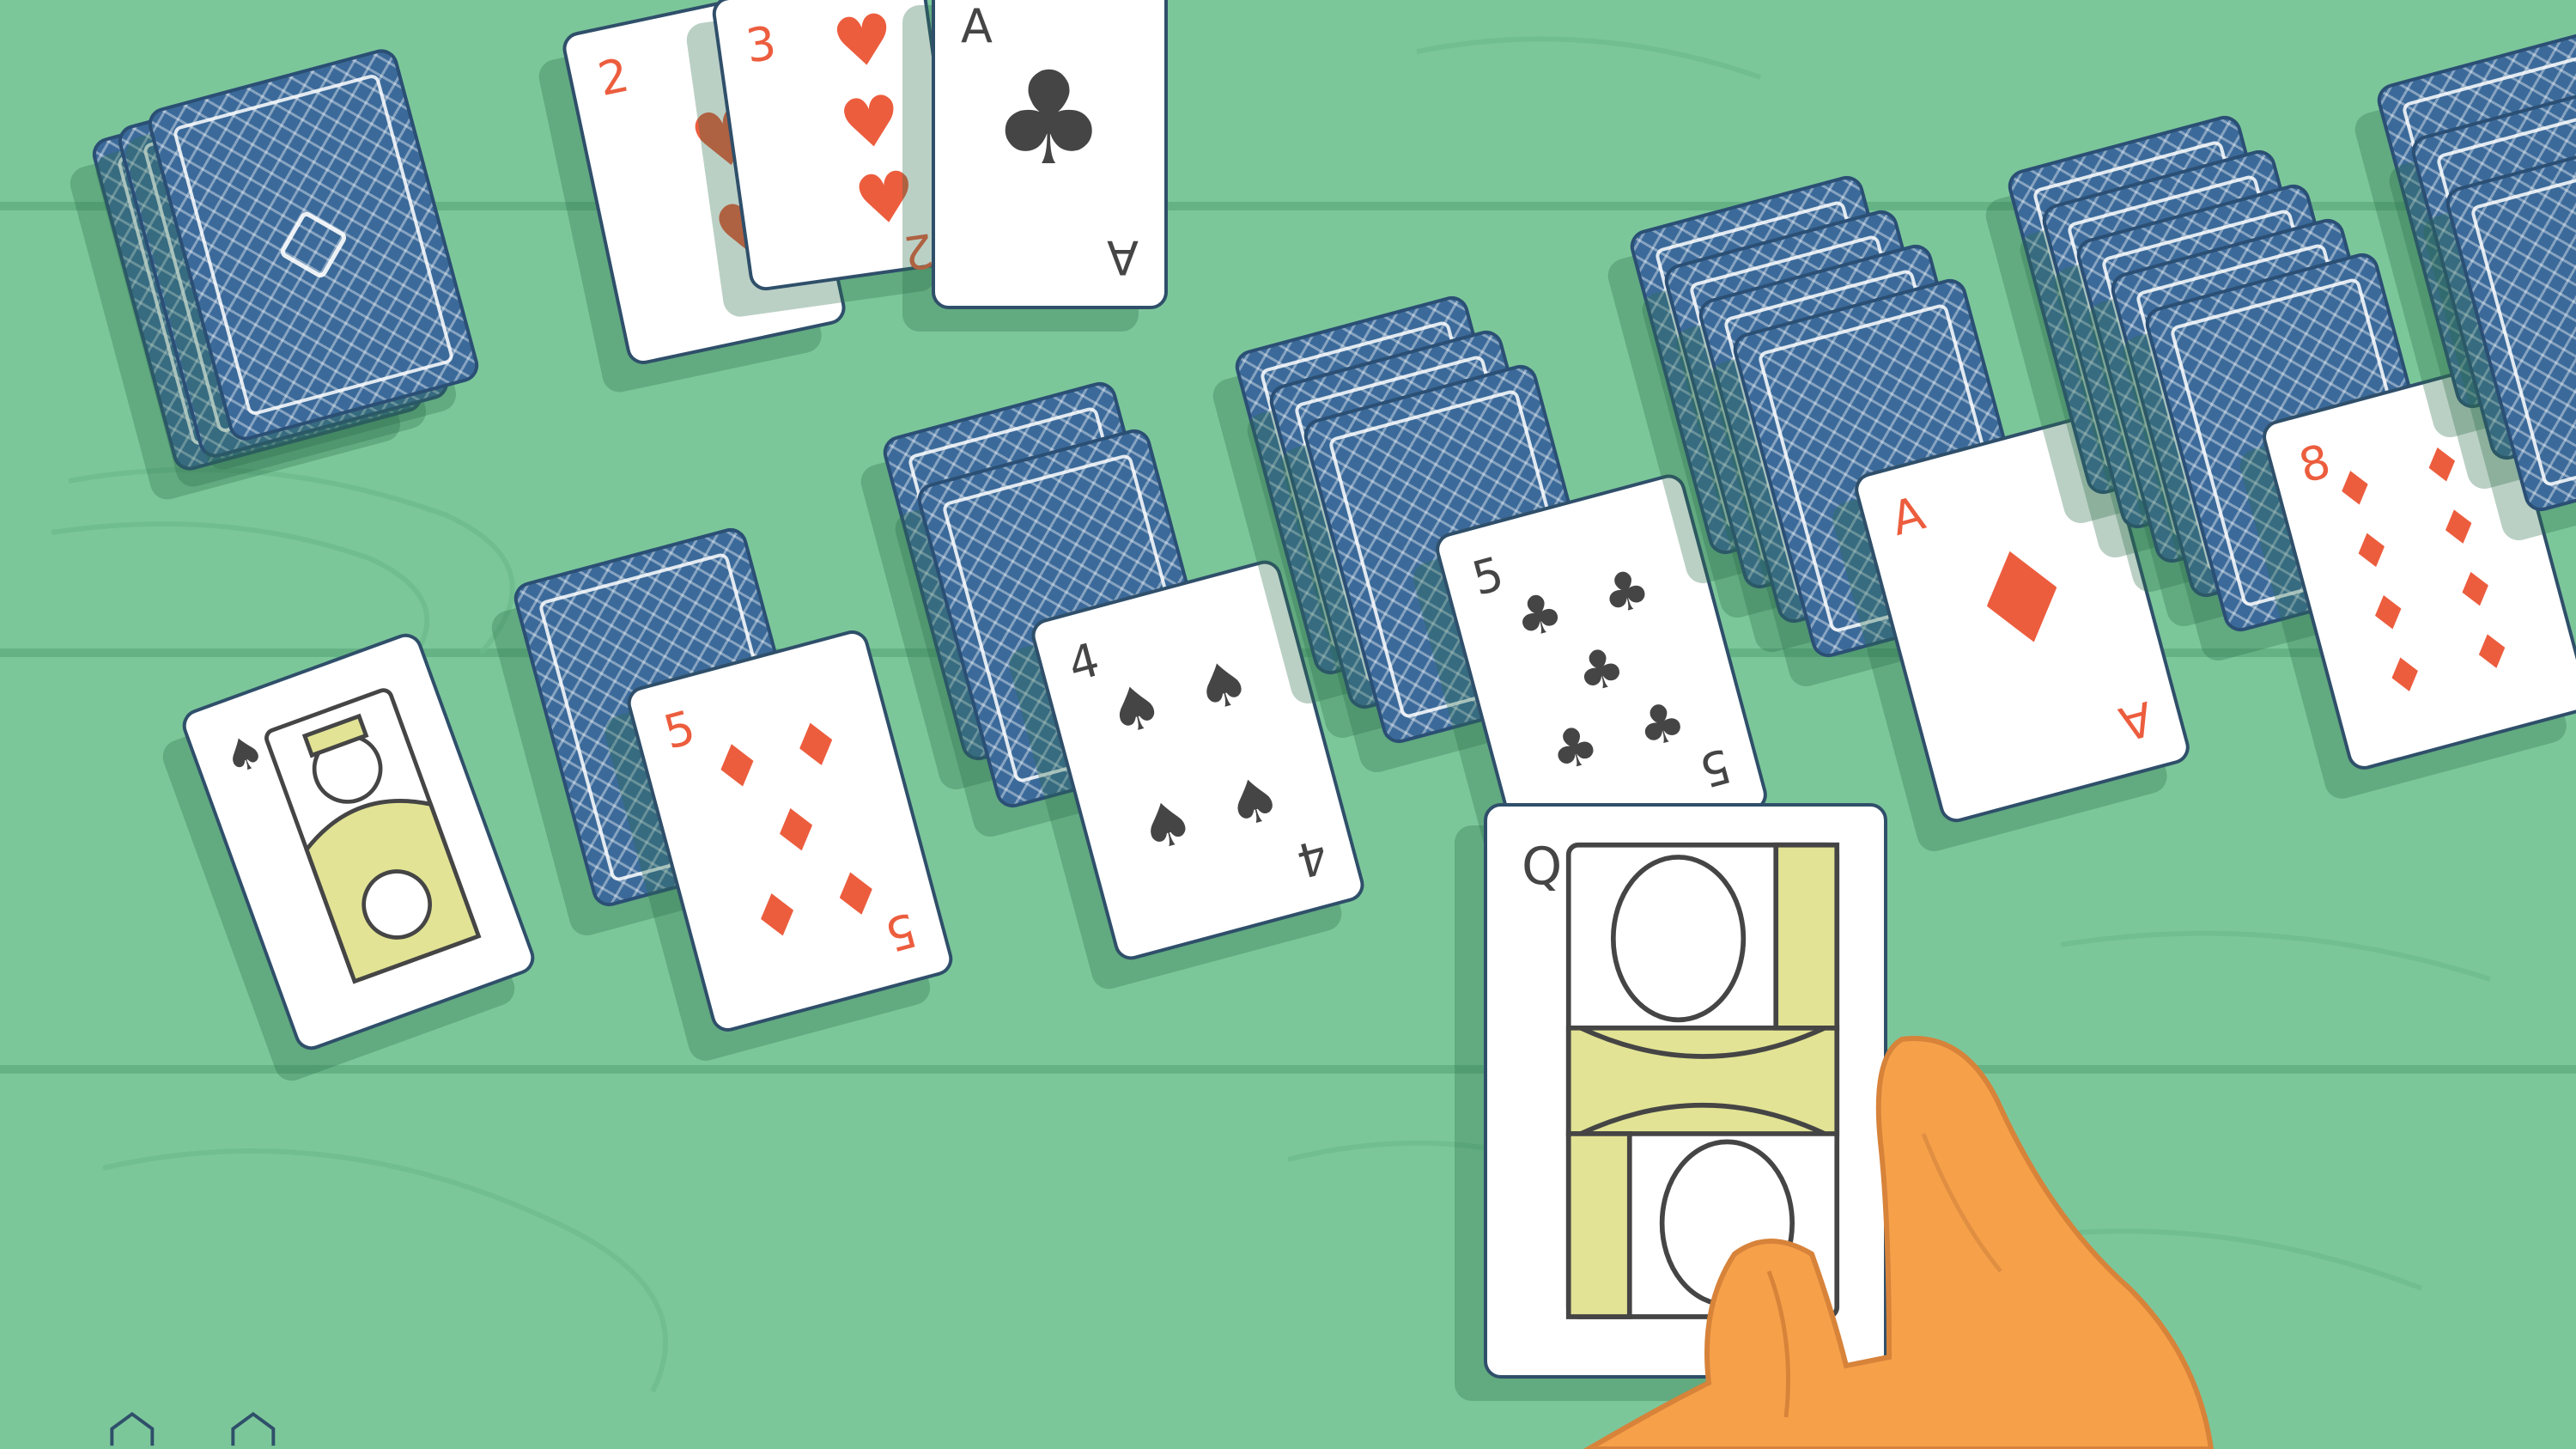  Describe the element at coordinates (761, 44) in the screenshot. I see `card-rank: 3` at that location.